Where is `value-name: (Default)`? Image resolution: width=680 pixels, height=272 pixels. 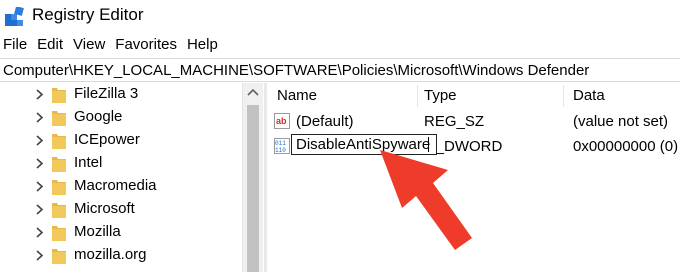
value-name: (Default) is located at coordinates (325, 121).